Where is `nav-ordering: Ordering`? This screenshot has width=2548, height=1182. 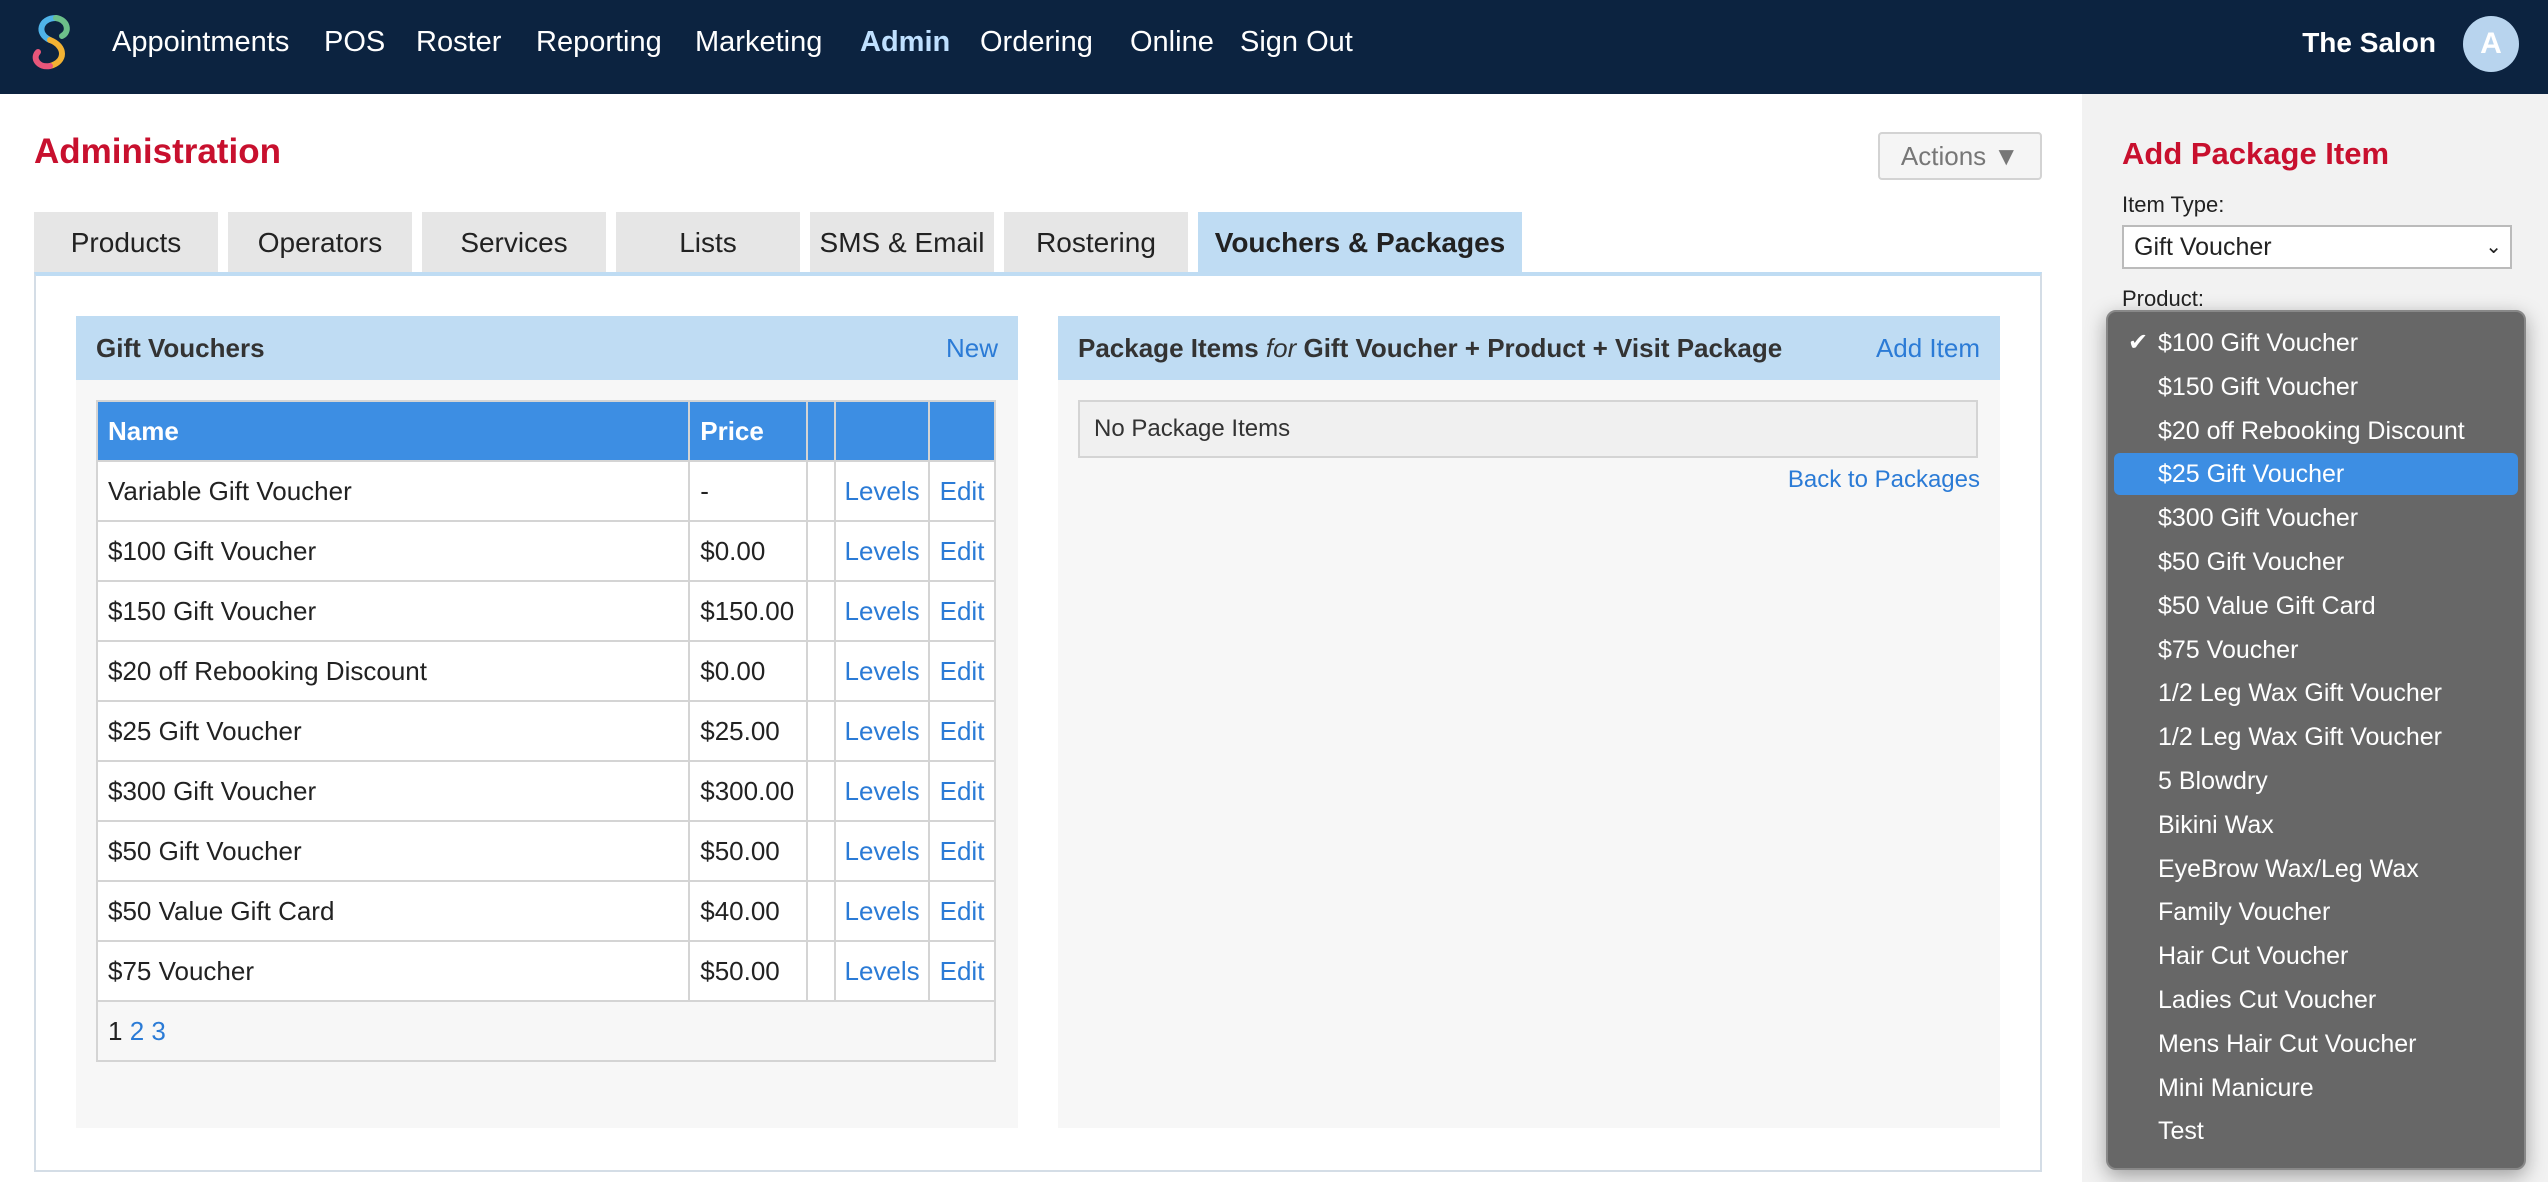 nav-ordering: Ordering is located at coordinates (1036, 42).